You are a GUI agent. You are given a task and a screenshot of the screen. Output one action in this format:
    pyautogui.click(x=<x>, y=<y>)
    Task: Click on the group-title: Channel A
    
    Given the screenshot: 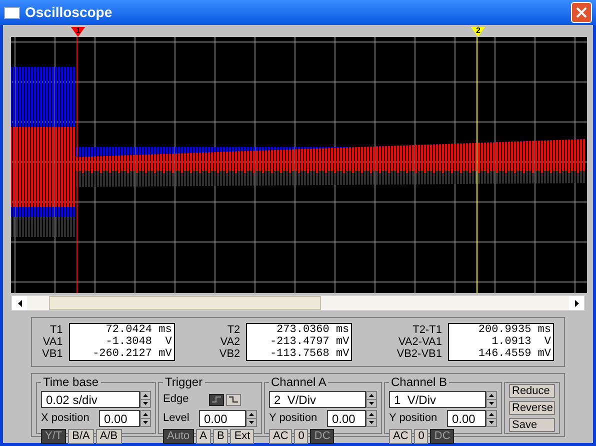 What is the action you would take?
    pyautogui.click(x=298, y=382)
    